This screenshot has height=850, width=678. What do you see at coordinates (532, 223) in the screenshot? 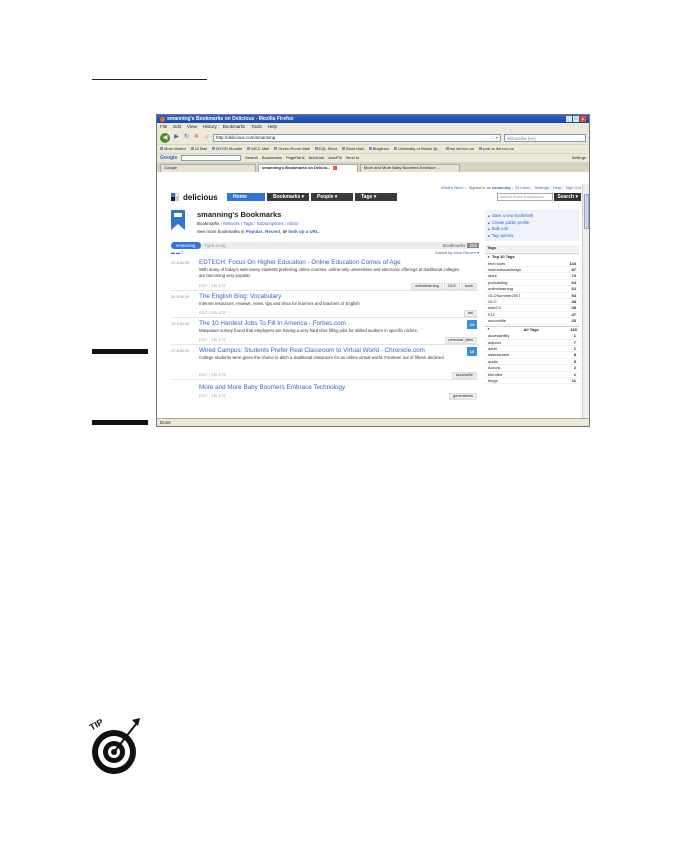
I see `create-profile-link: Create public profile` at bounding box center [532, 223].